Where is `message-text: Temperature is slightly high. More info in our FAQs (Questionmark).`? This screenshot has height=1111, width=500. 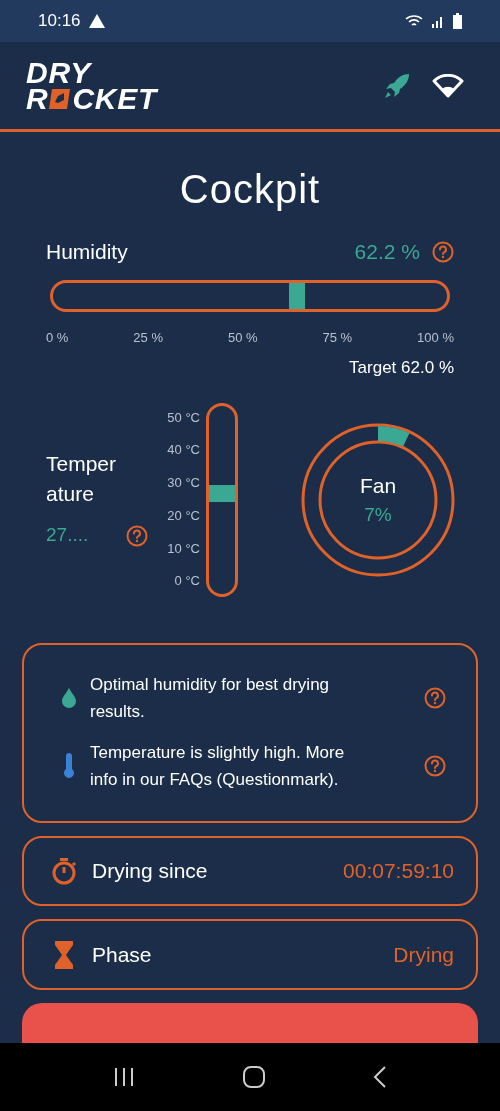
message-text: Temperature is slightly high. More info in our FAQs (Questionmark). is located at coordinates (217, 766).